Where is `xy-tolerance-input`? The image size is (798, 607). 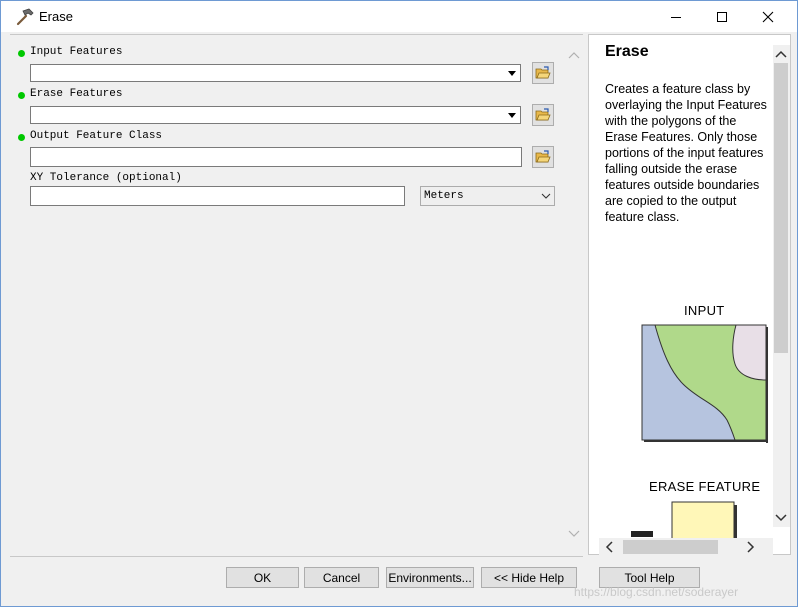
xy-tolerance-input is located at coordinates (217, 196).